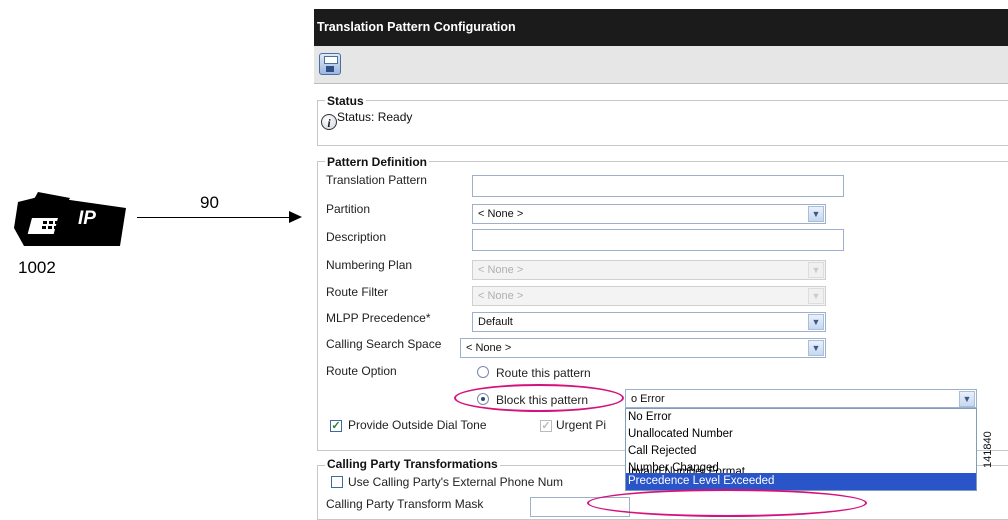 This screenshot has width=1008, height=520. Describe the element at coordinates (649, 322) in the screenshot. I see `mlpp-precedence-select: Default ▼` at that location.